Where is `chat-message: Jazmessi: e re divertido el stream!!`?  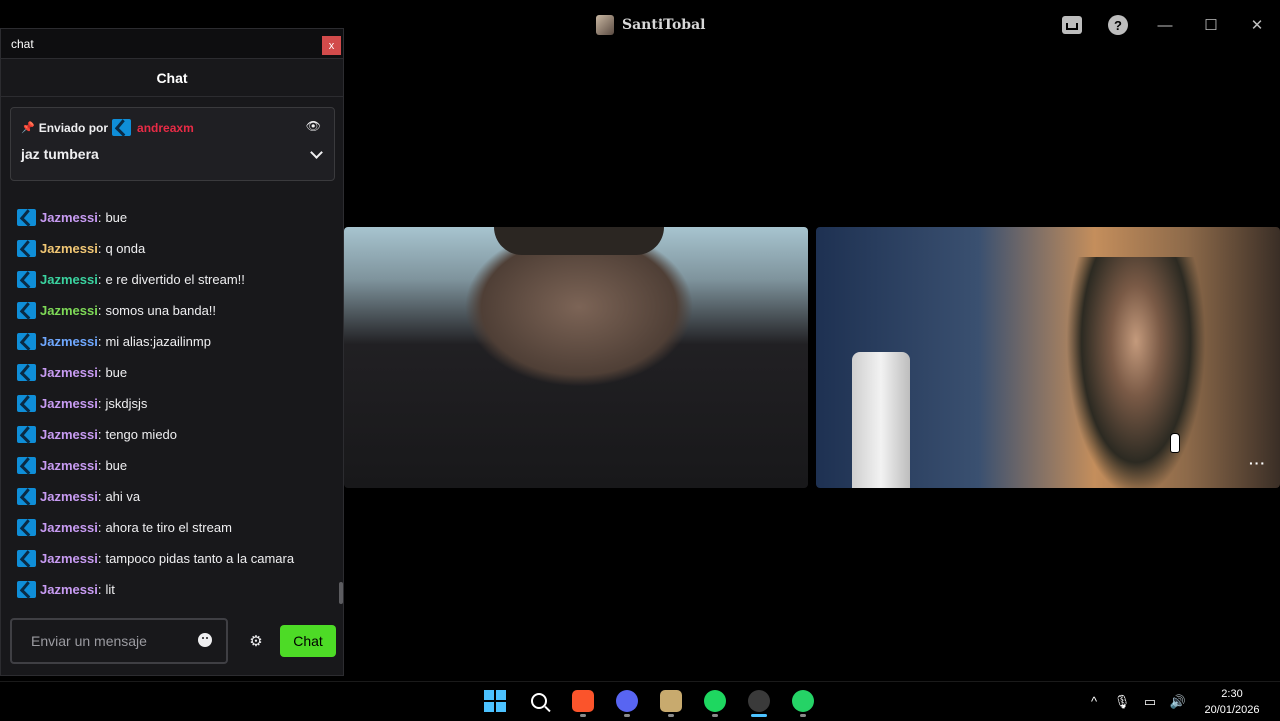
chat-message: Jazmessi: e re divertido el stream!! is located at coordinates (131, 279).